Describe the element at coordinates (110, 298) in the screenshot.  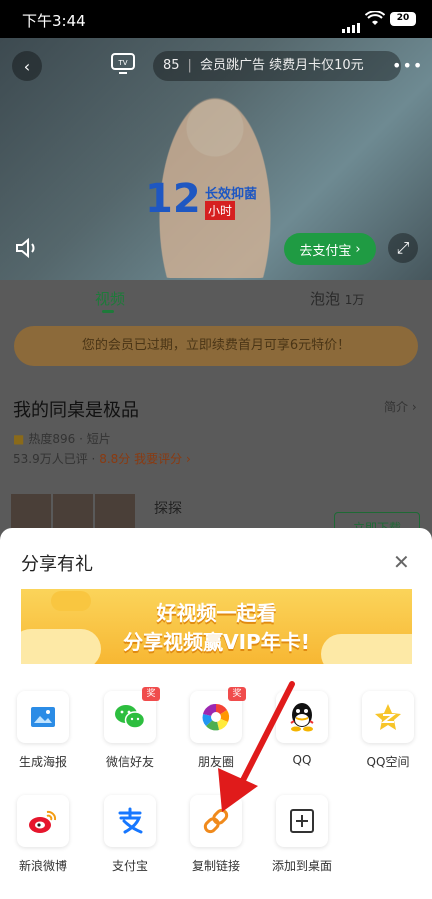
I see `tab-video: 视频` at that location.